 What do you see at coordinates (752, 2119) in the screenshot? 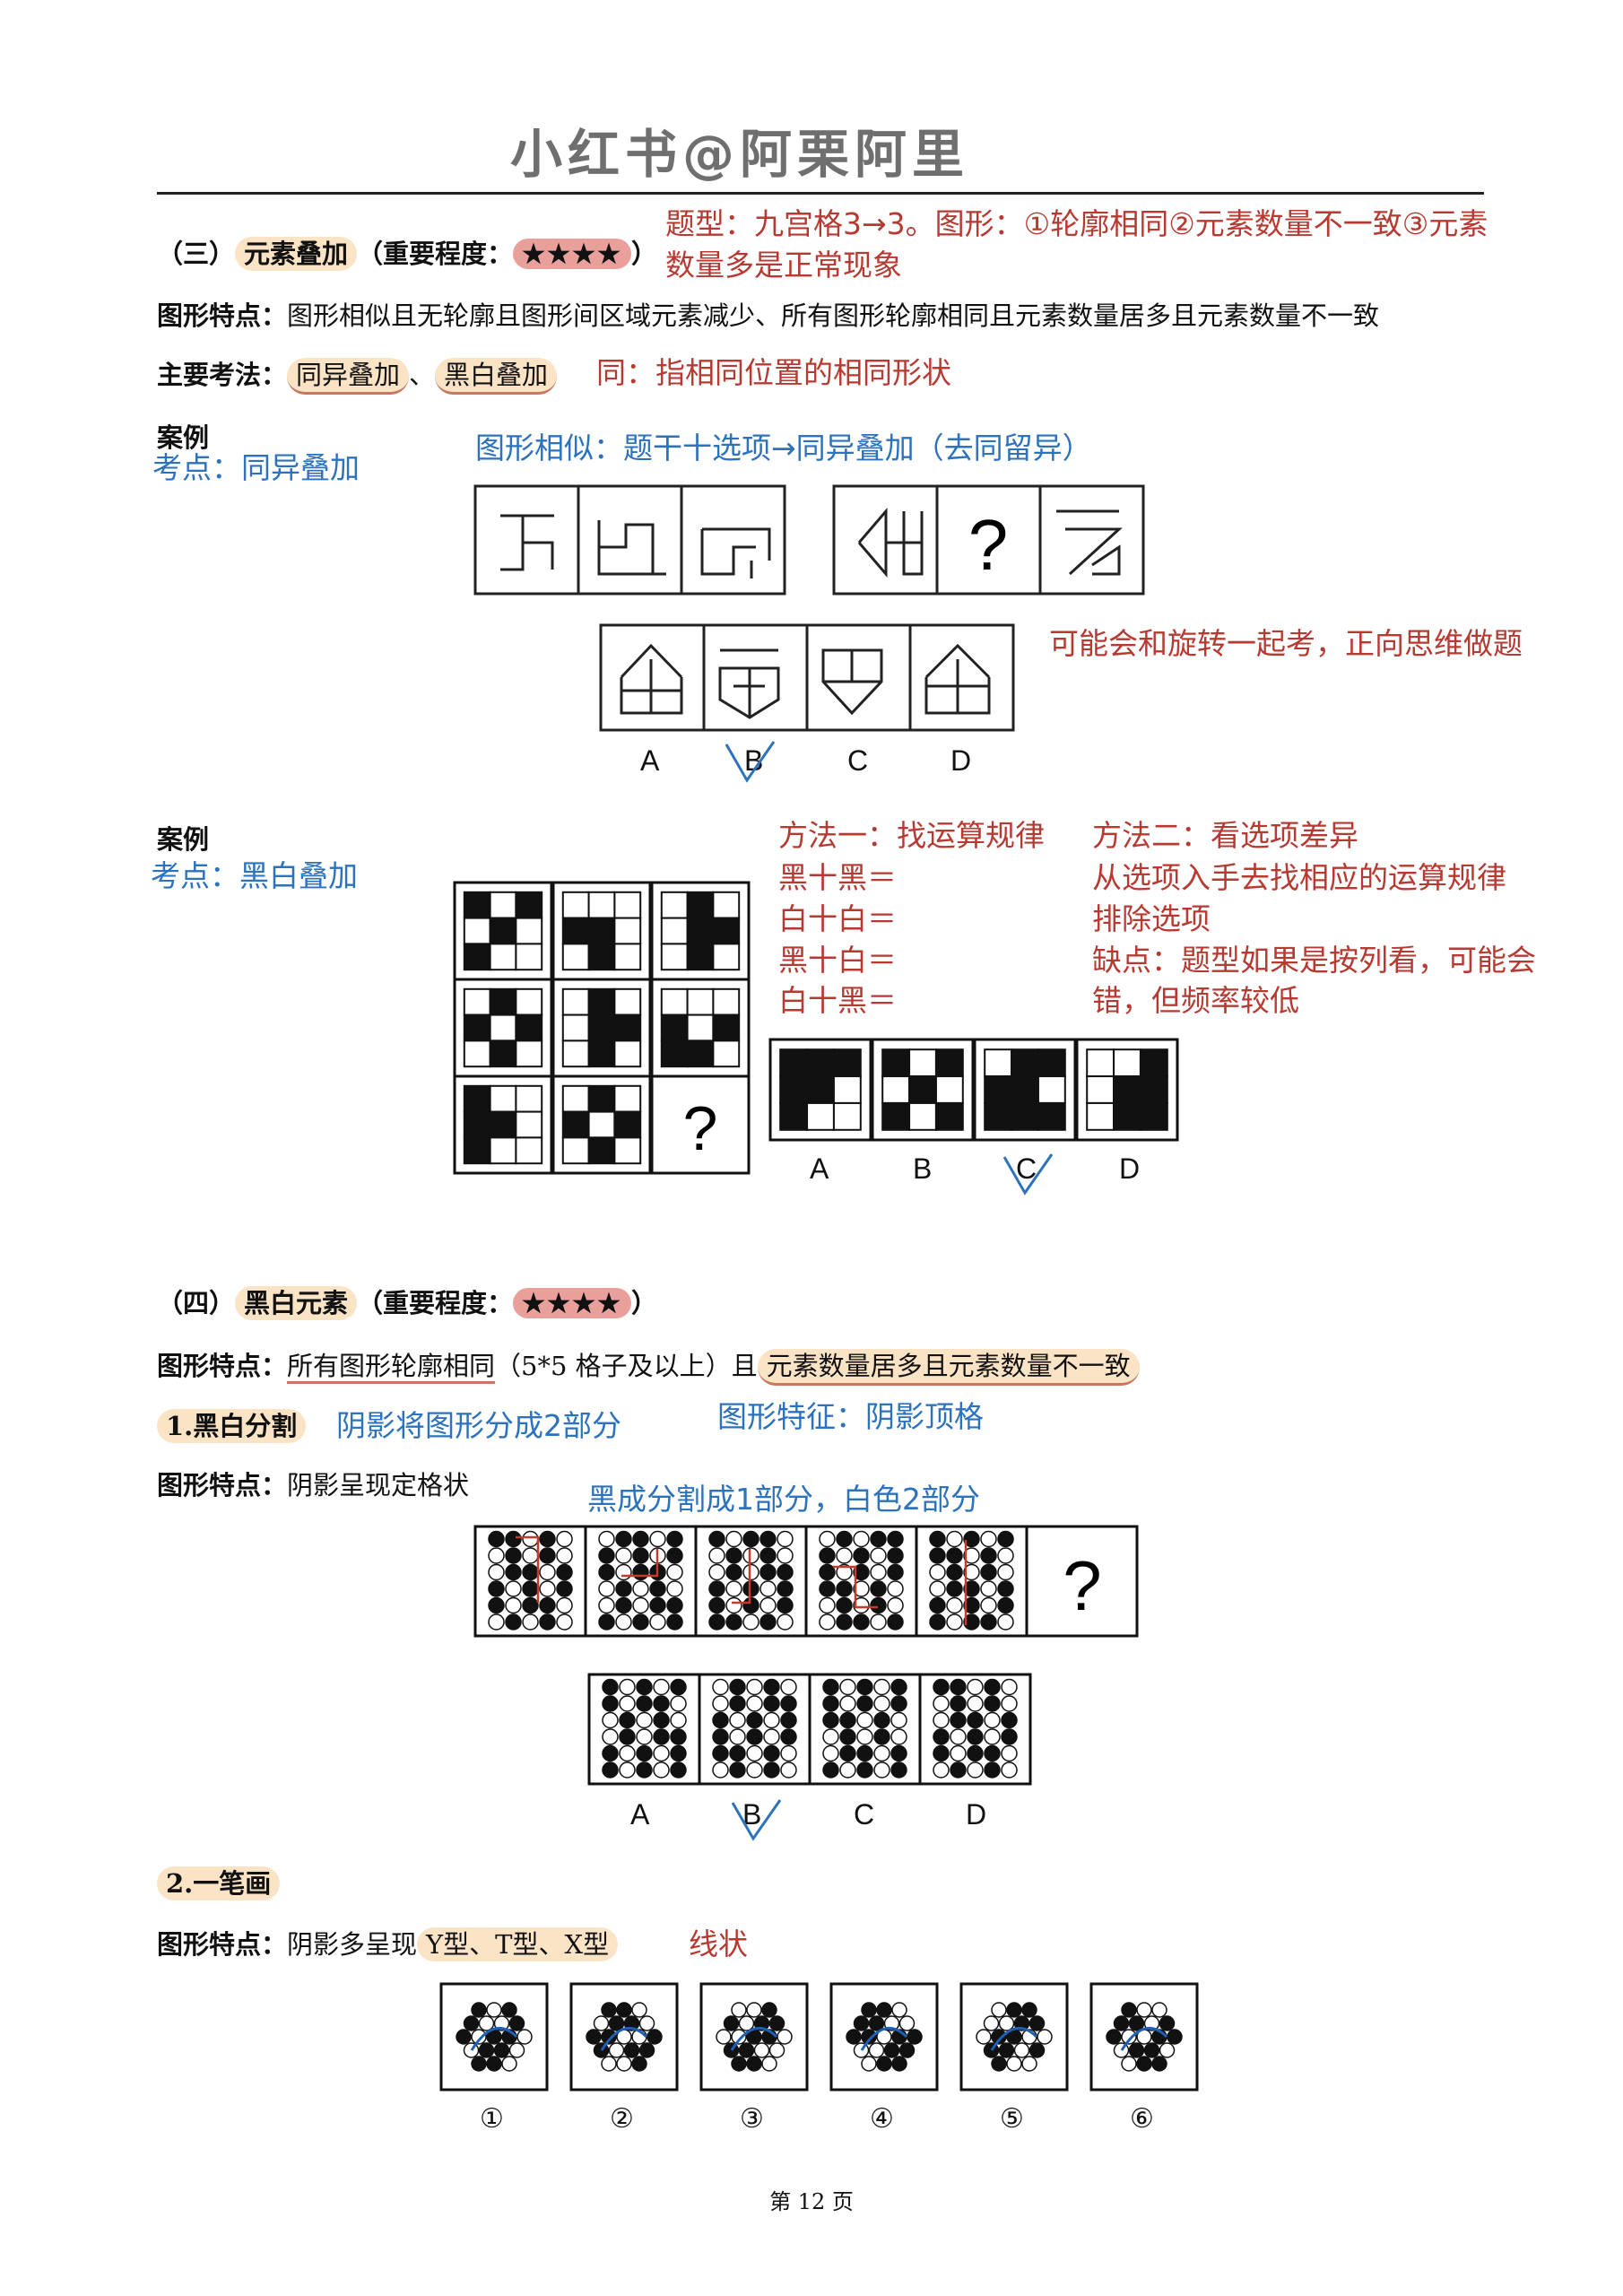
I see `sub2-label-3: ③` at bounding box center [752, 2119].